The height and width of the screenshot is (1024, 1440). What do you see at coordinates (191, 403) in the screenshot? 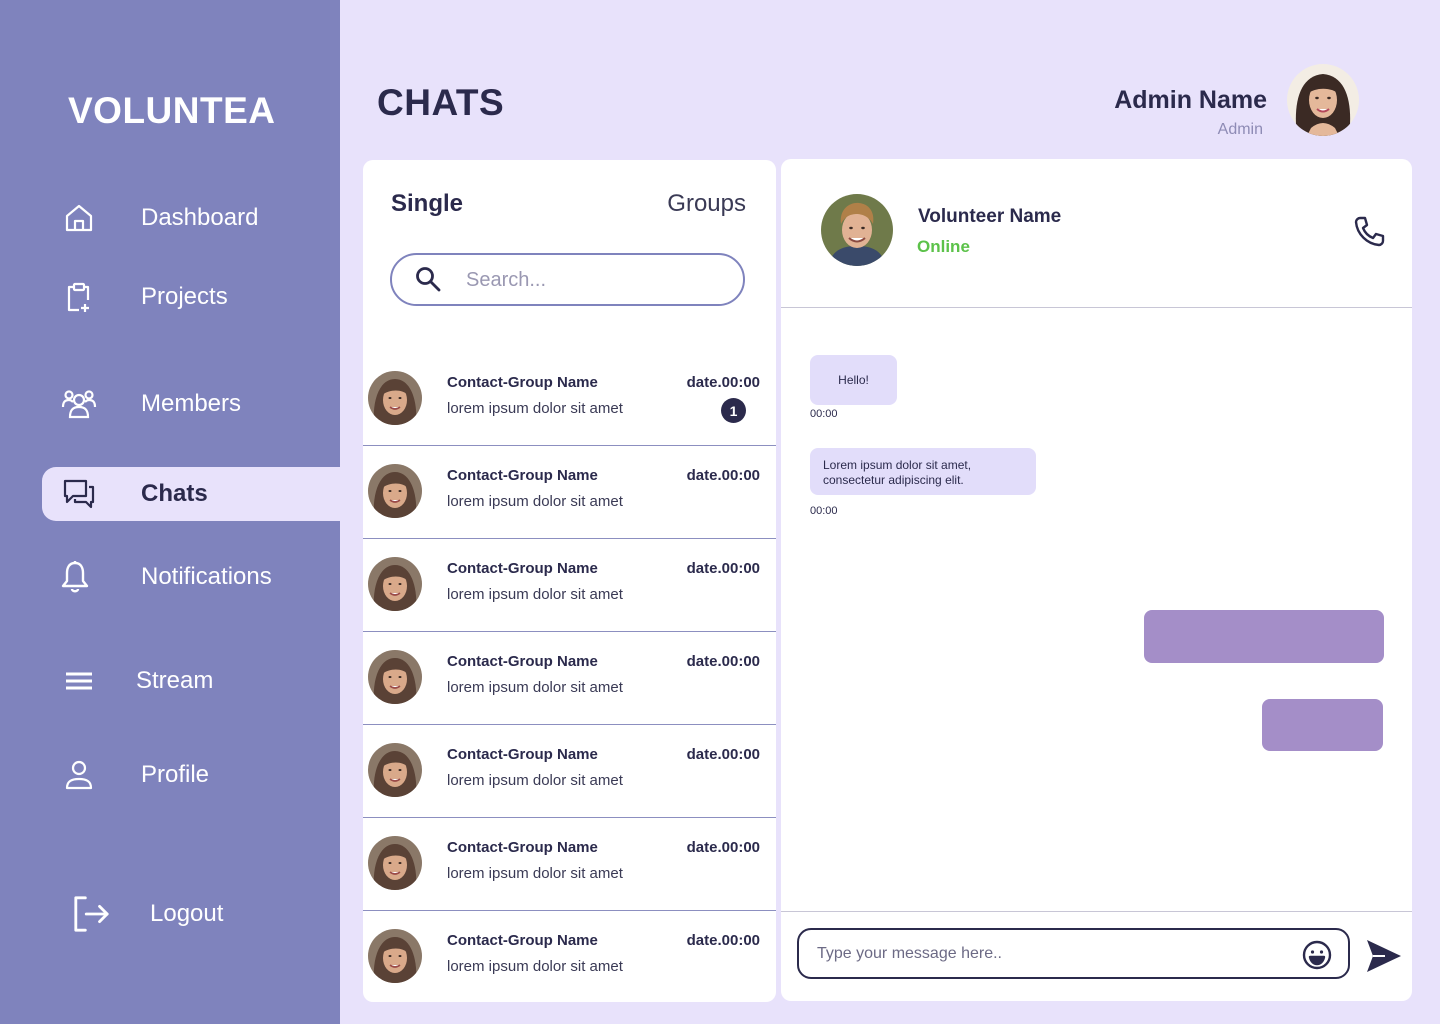
I see `sidebar-item-label: Members` at bounding box center [191, 403].